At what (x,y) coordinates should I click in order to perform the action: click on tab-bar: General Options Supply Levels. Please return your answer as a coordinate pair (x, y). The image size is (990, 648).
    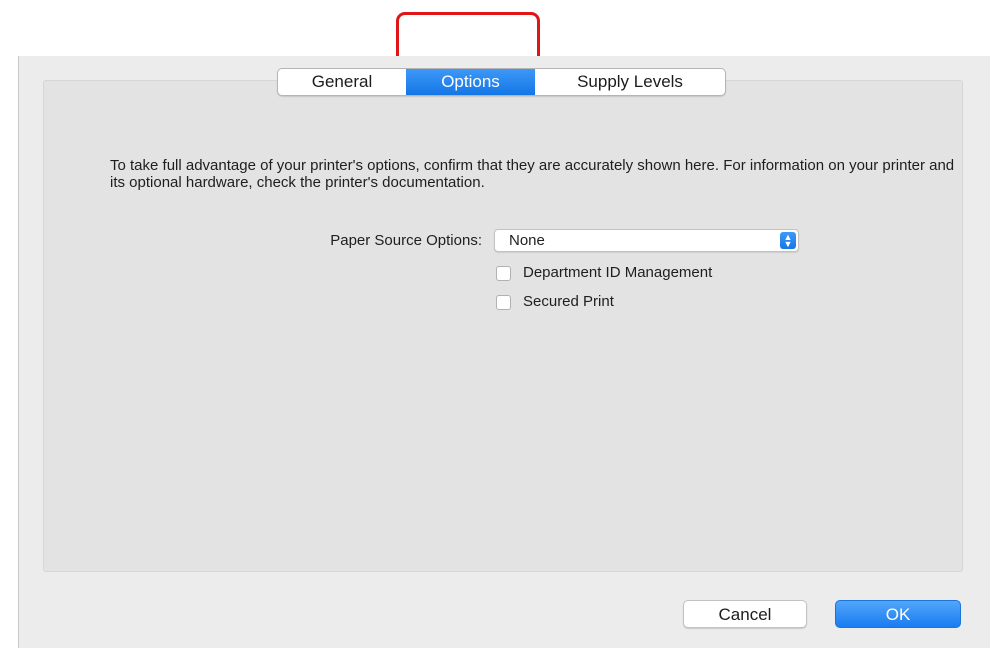
    Looking at the image, I should click on (501, 82).